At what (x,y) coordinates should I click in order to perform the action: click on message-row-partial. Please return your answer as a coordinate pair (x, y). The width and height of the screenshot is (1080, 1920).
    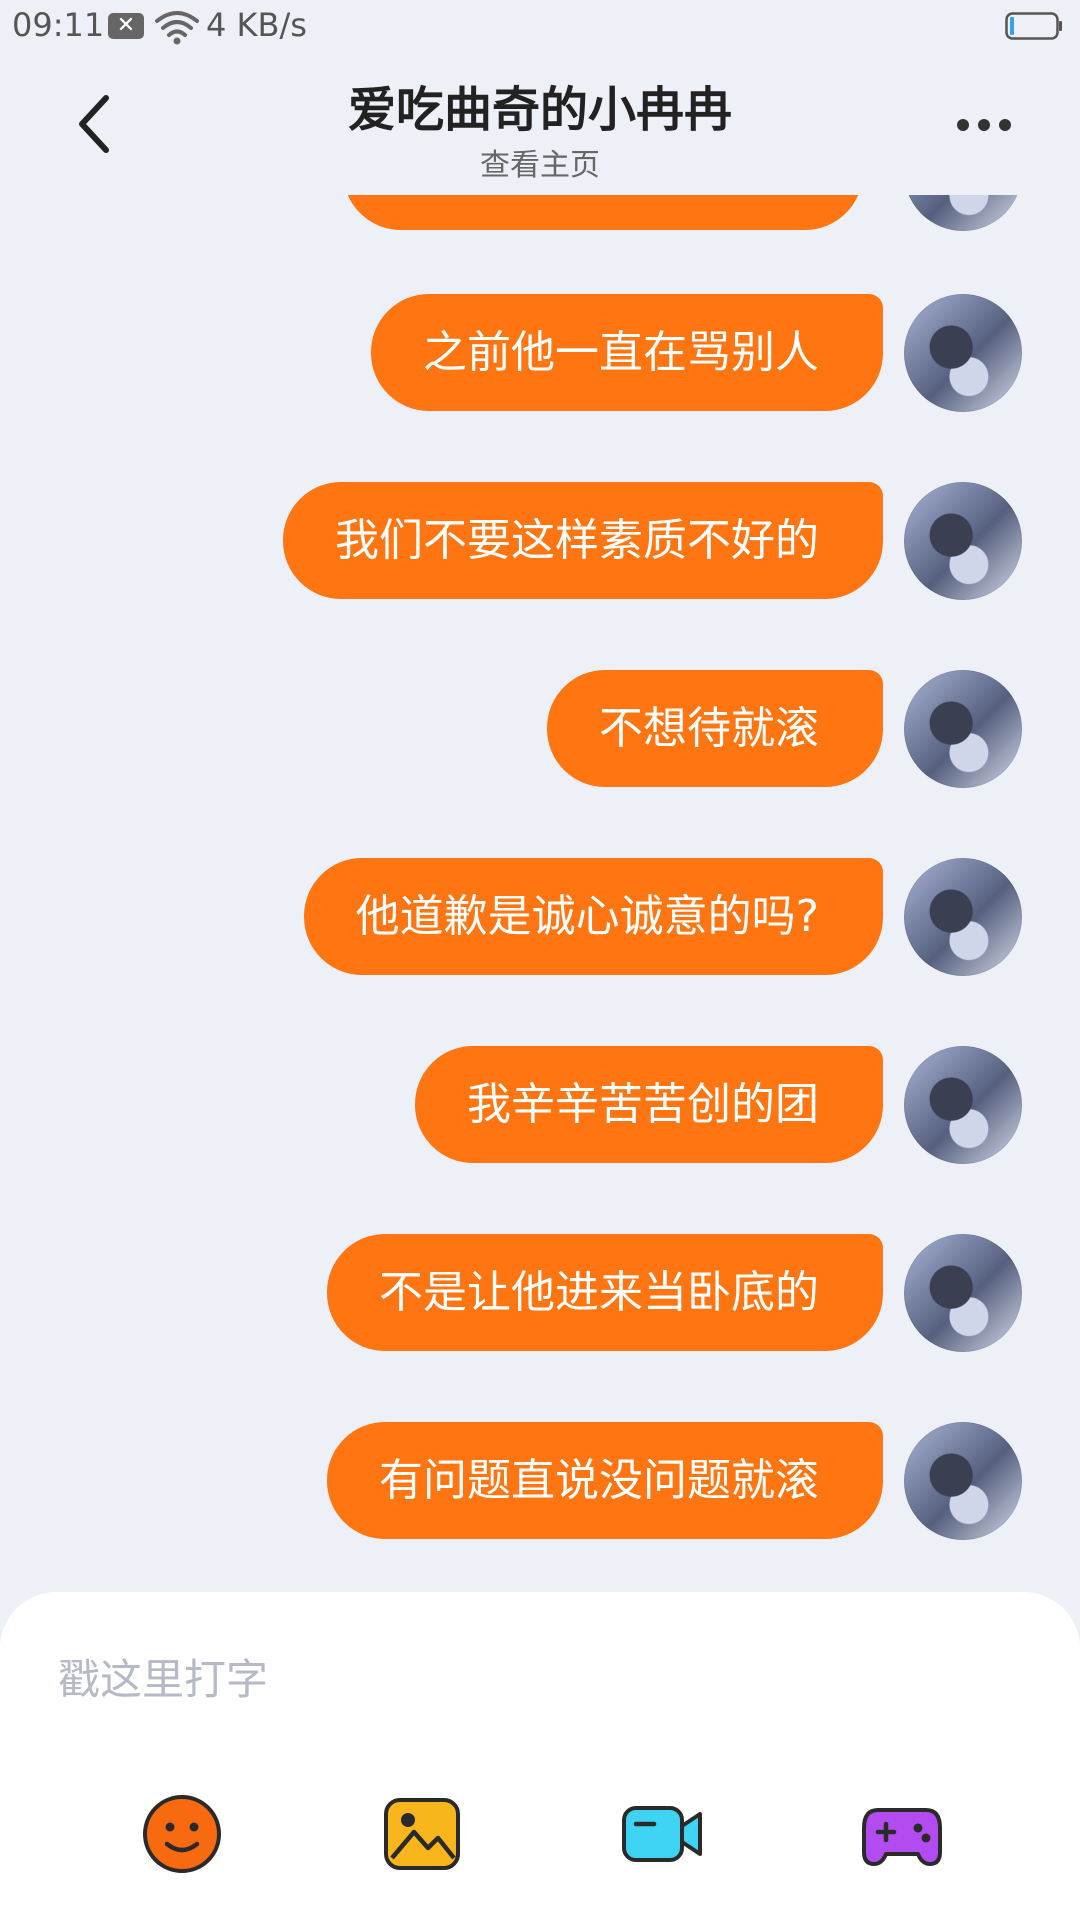
    Looking at the image, I should click on (540, 214).